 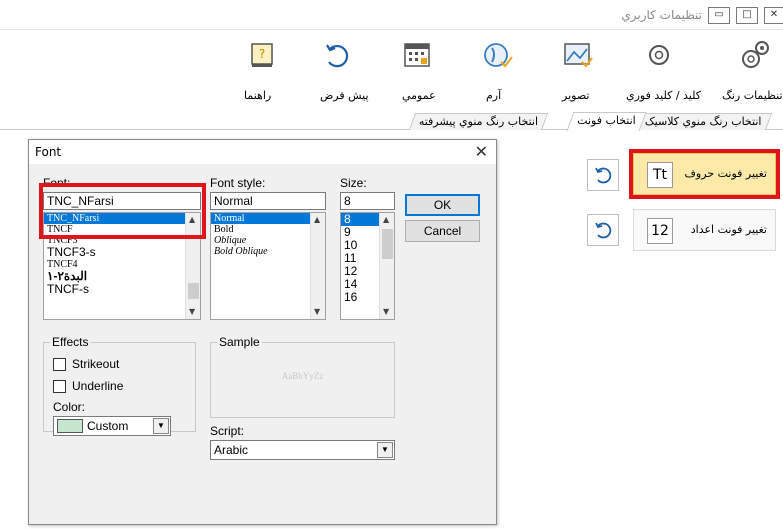 I want to click on ribbon-key-shortcut, so click(x=659, y=55).